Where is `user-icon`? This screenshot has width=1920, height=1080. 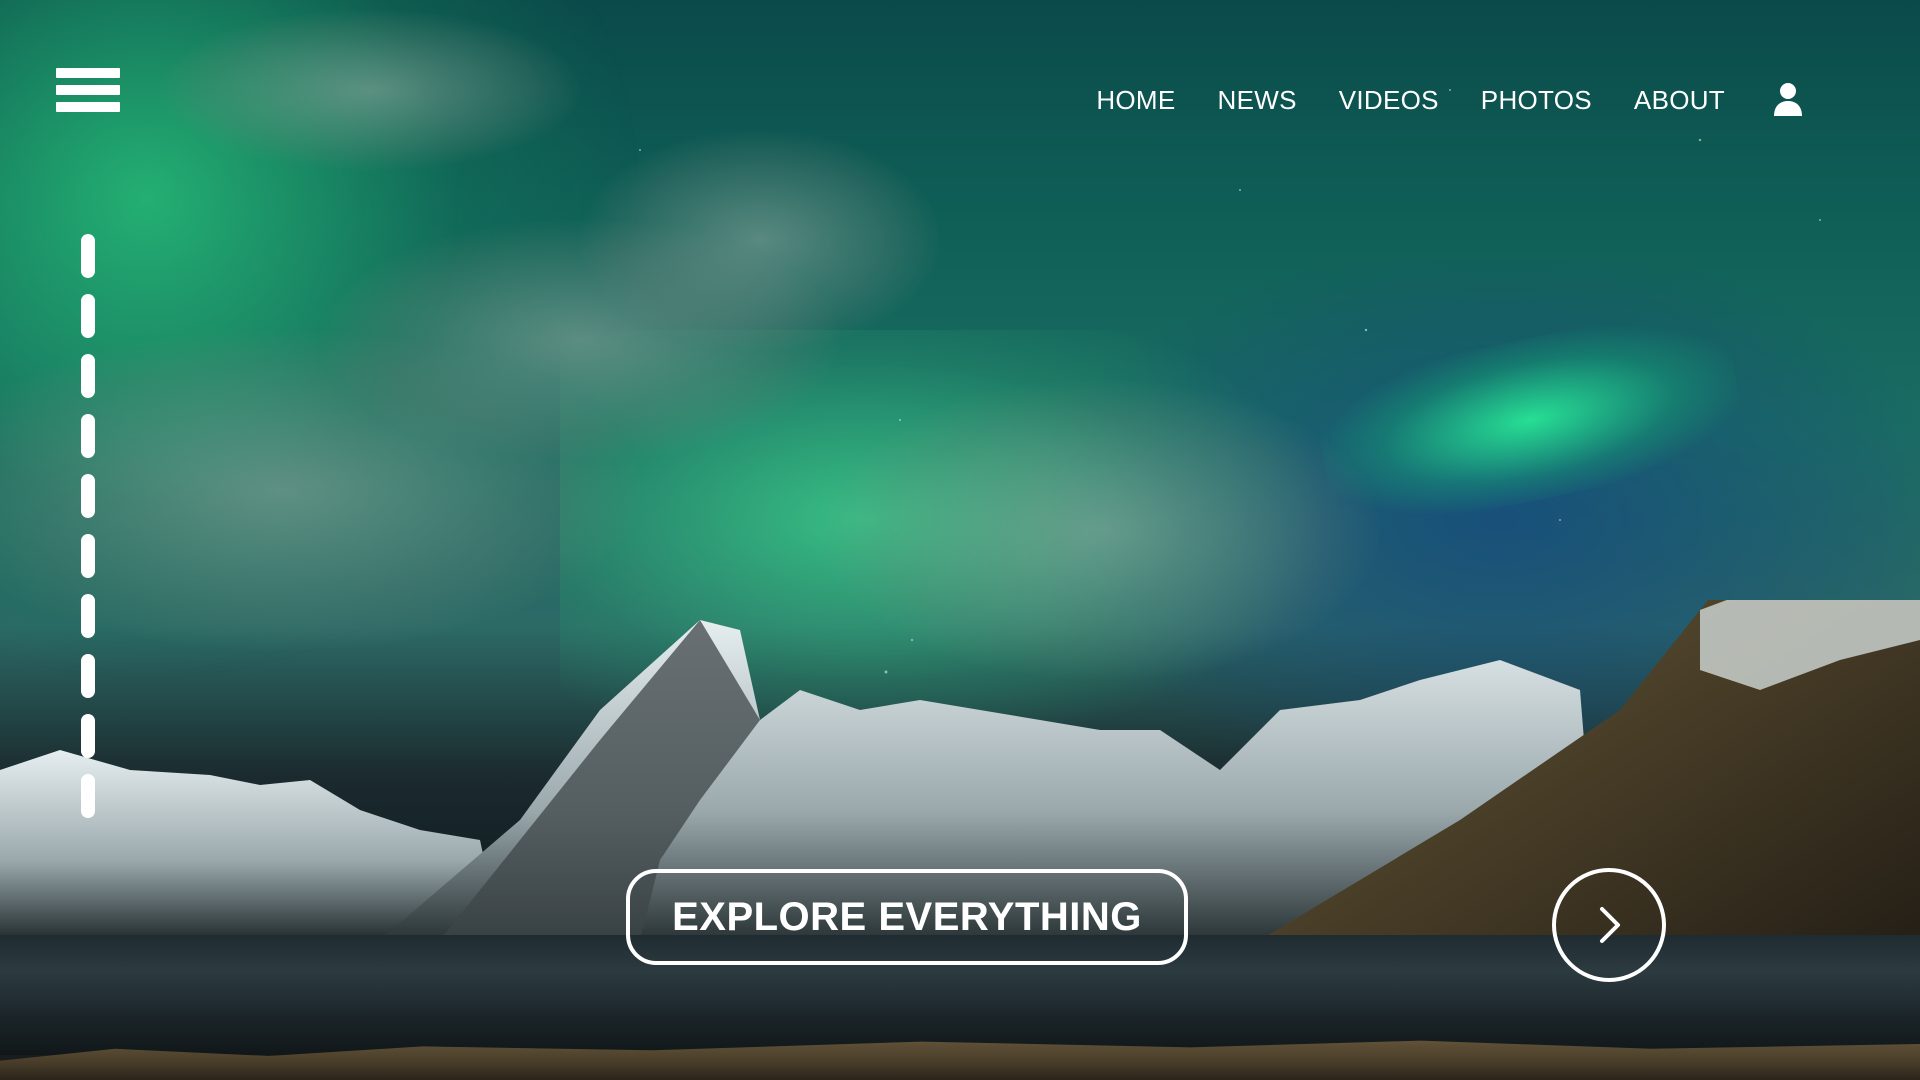
user-icon is located at coordinates (1788, 100).